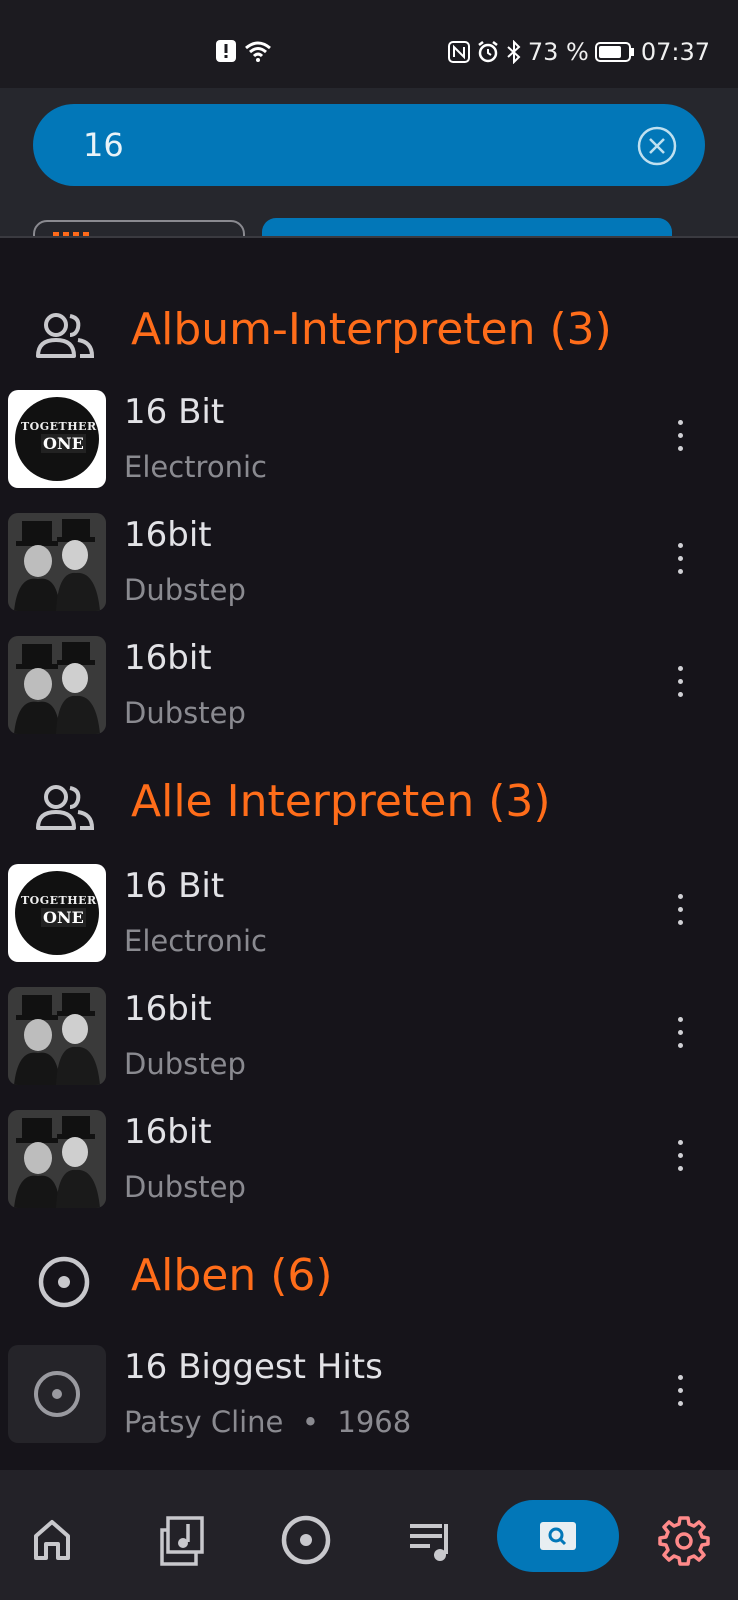 Image resolution: width=738 pixels, height=1600 pixels. What do you see at coordinates (341, 801) in the screenshot?
I see `section-title: Alle Interpreten (3)` at bounding box center [341, 801].